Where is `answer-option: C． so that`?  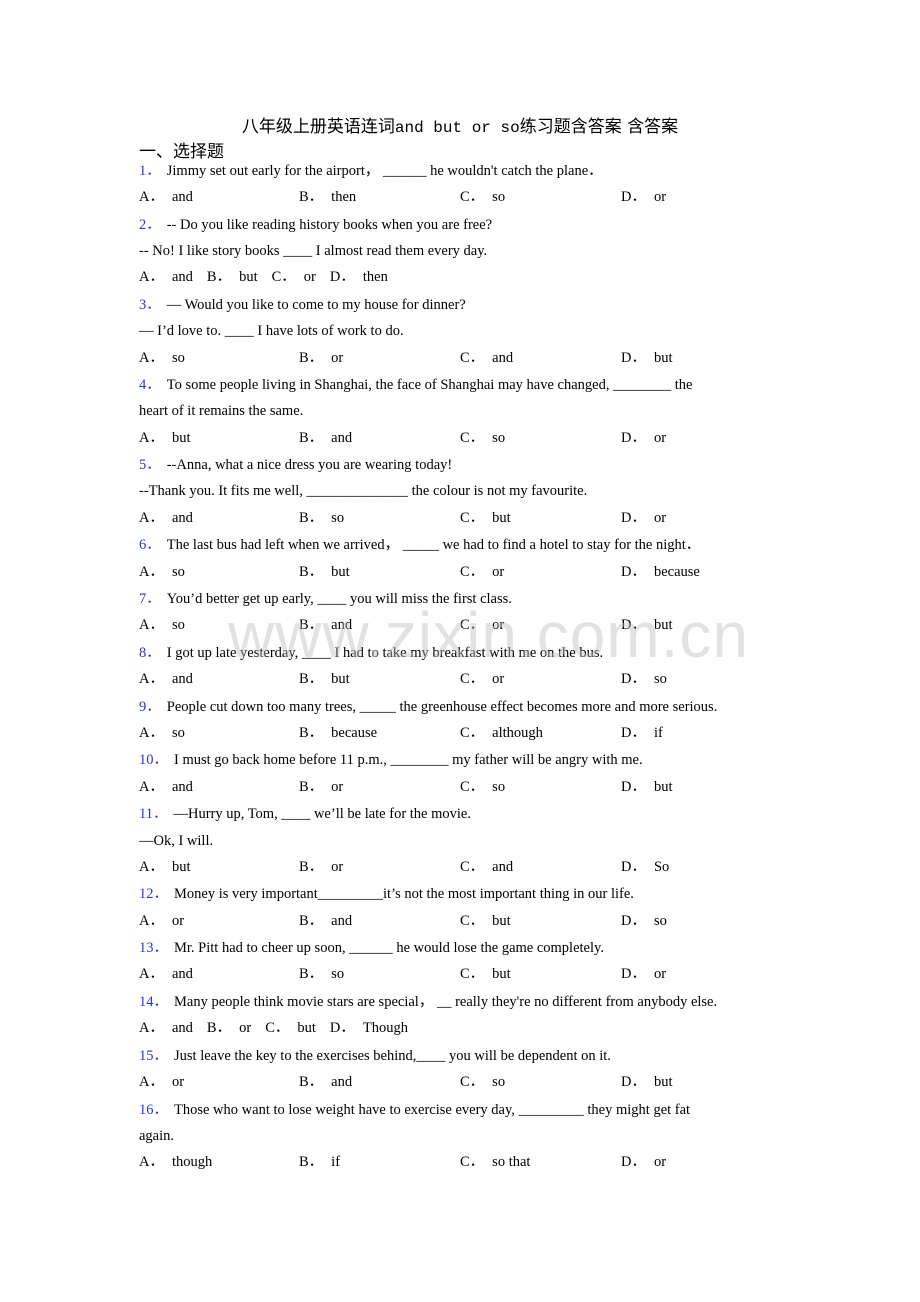
answer-option: C． so that is located at coordinates (495, 1162).